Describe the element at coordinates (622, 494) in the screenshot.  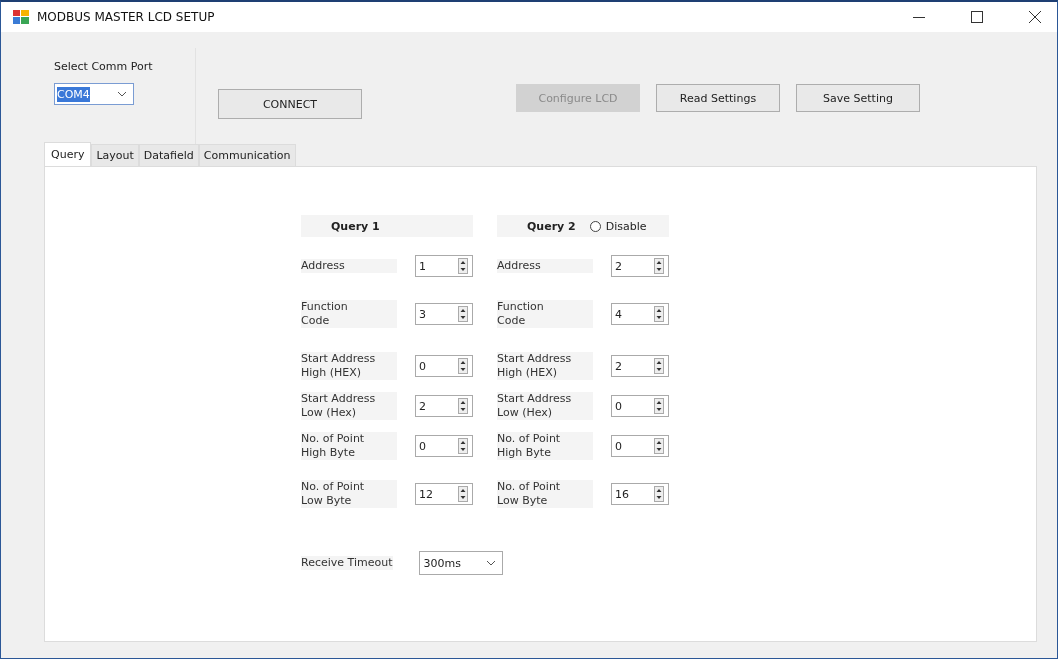
I see `spinner-value: 16` at that location.